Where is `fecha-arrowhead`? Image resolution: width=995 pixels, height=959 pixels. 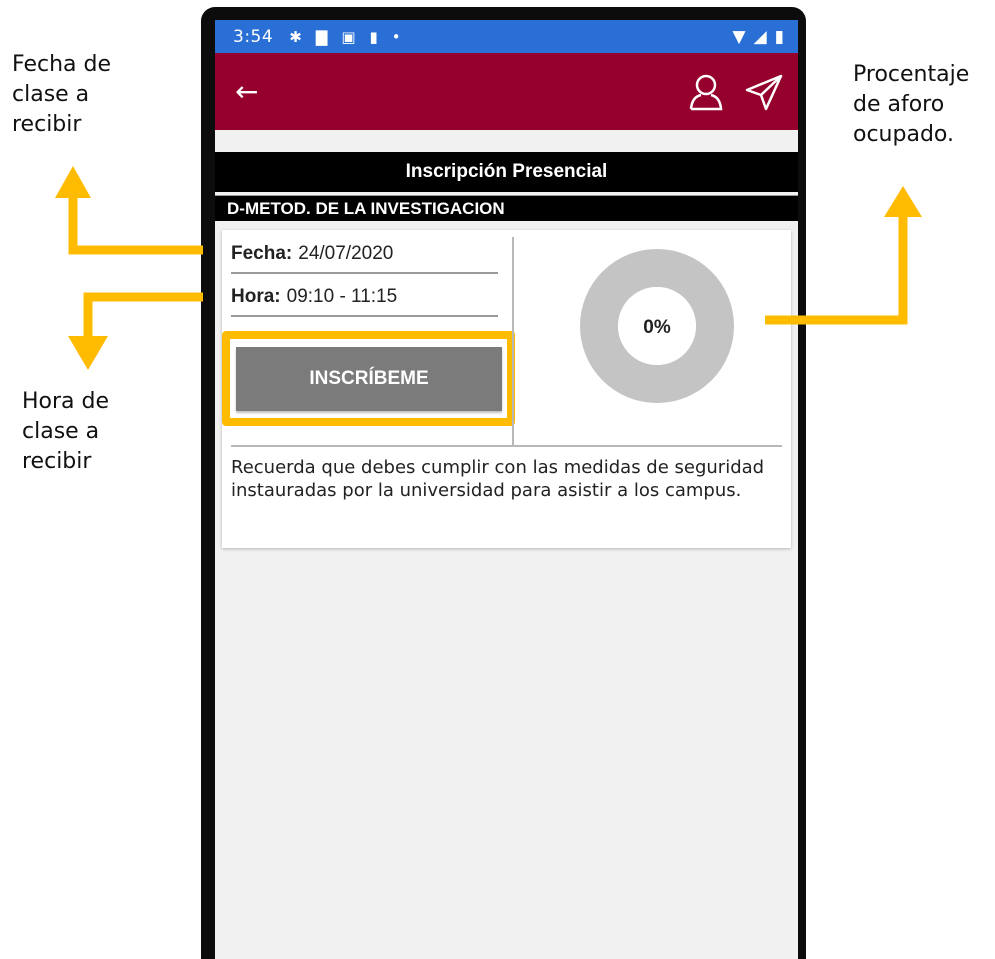 fecha-arrowhead is located at coordinates (73, 182).